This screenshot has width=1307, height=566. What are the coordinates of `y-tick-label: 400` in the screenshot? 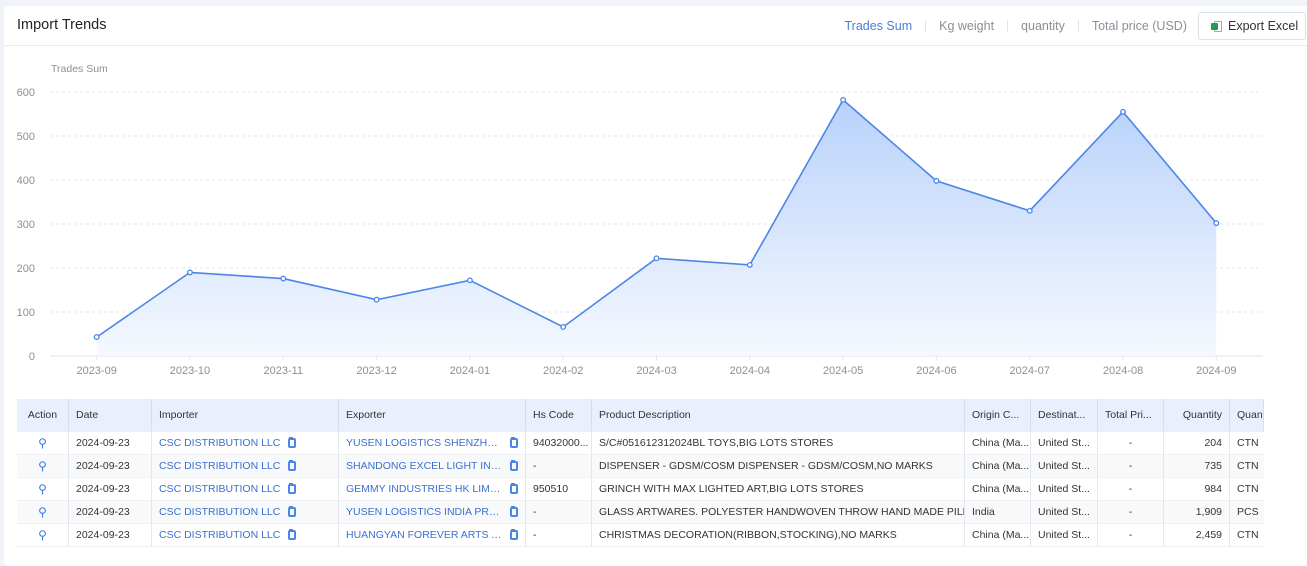 It's located at (26, 181).